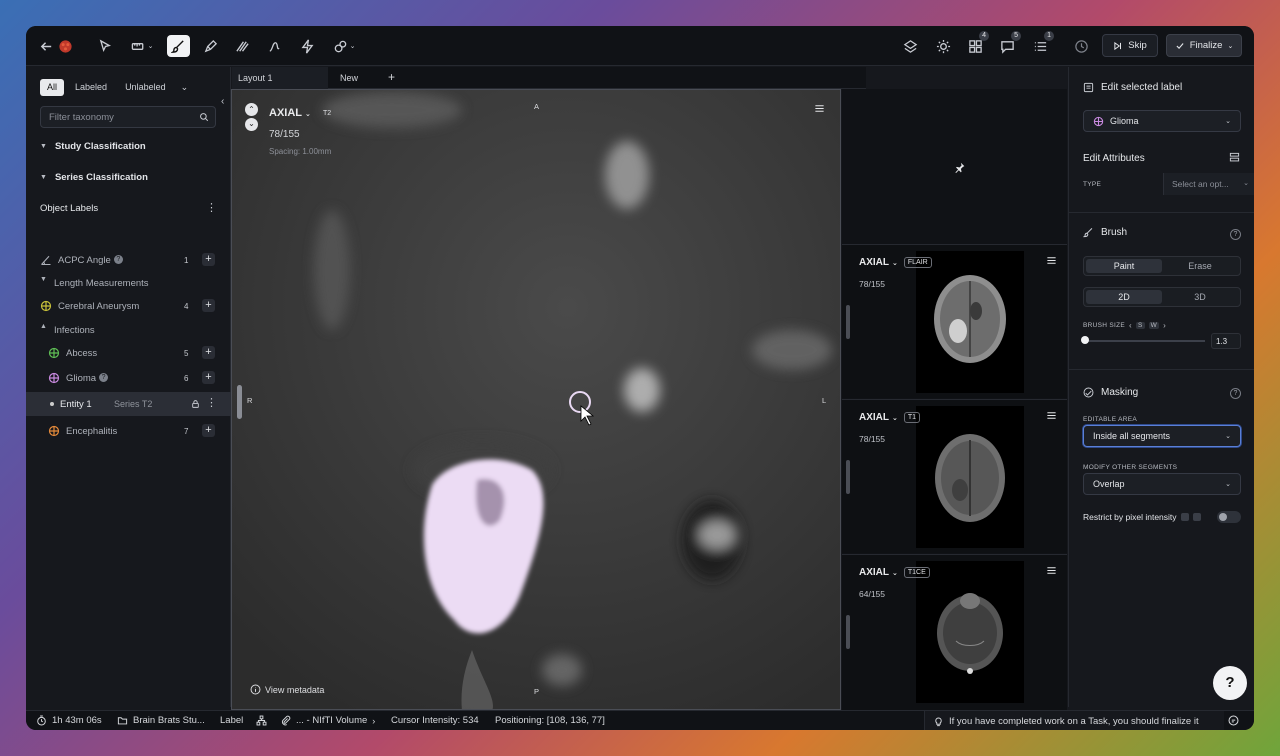 The height and width of the screenshot is (756, 1280). What do you see at coordinates (954, 321) in the screenshot?
I see `mini-viewport-flair: AXIAL ⌄ FLAIR 78/155` at bounding box center [954, 321].